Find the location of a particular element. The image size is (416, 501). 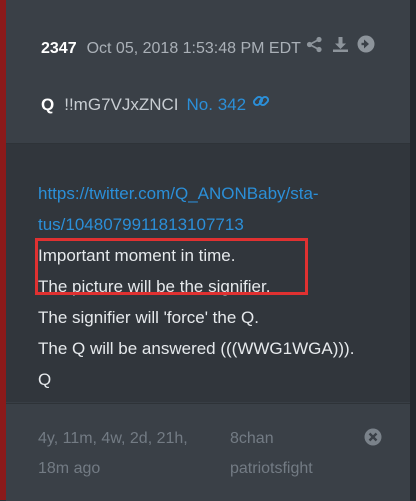

post-actions is located at coordinates (340, 44).